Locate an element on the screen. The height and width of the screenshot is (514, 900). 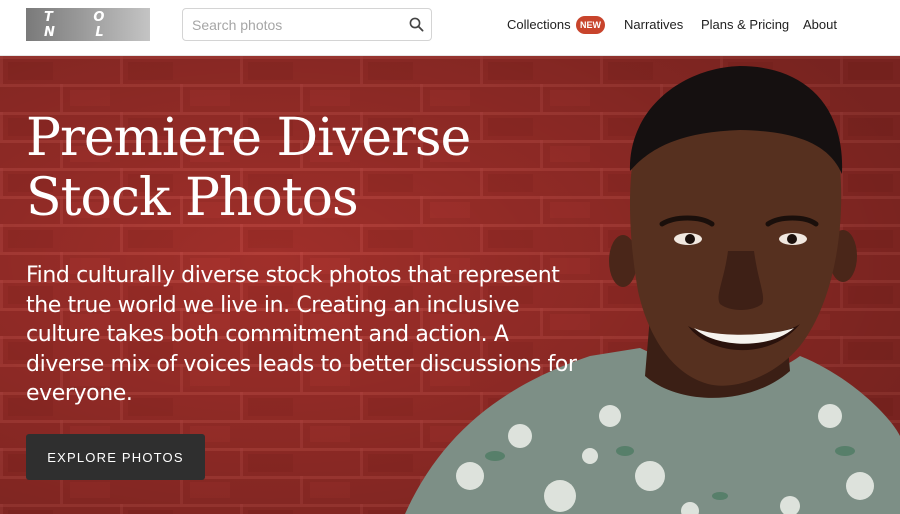
explore-photos-button: EXPLORE PHOTOS is located at coordinates (115, 457).